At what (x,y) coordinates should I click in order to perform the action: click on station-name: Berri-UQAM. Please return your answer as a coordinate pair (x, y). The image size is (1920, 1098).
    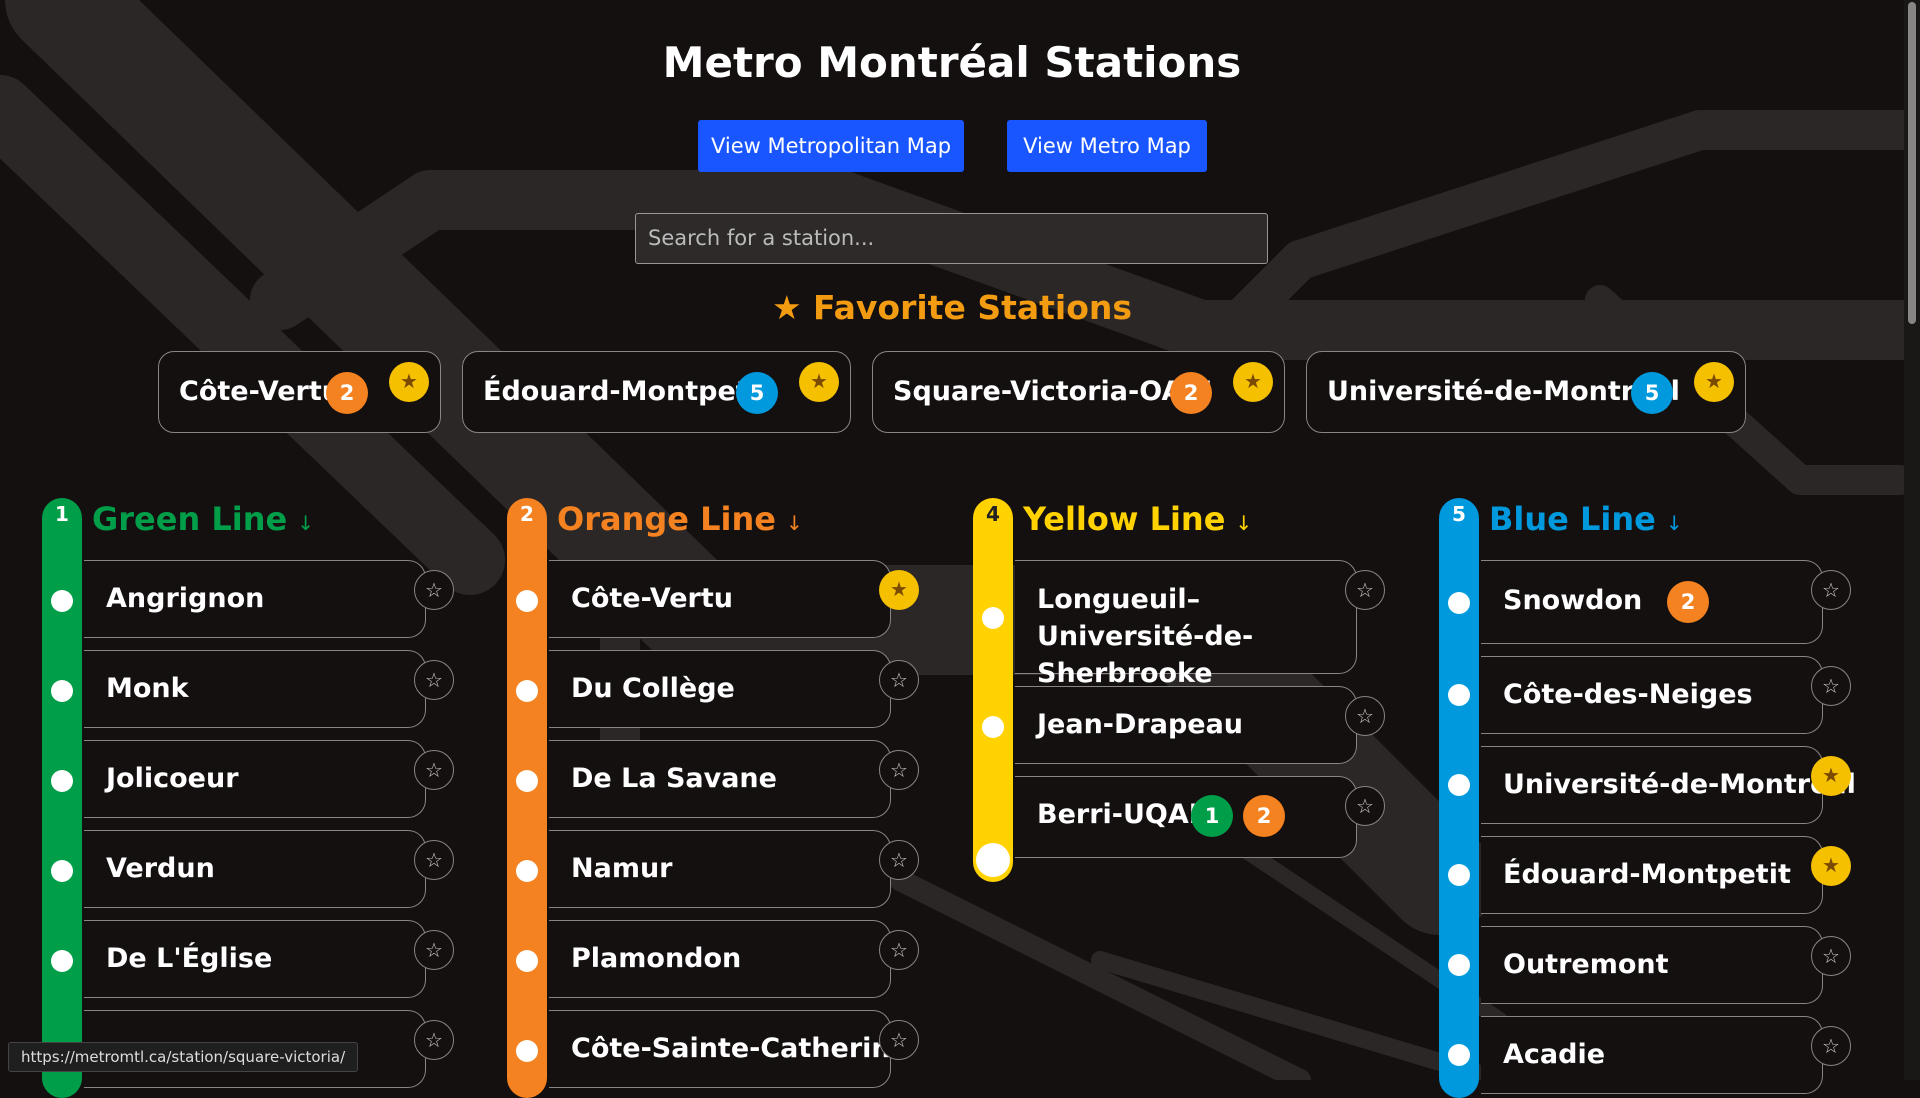
    Looking at the image, I should click on (1126, 814).